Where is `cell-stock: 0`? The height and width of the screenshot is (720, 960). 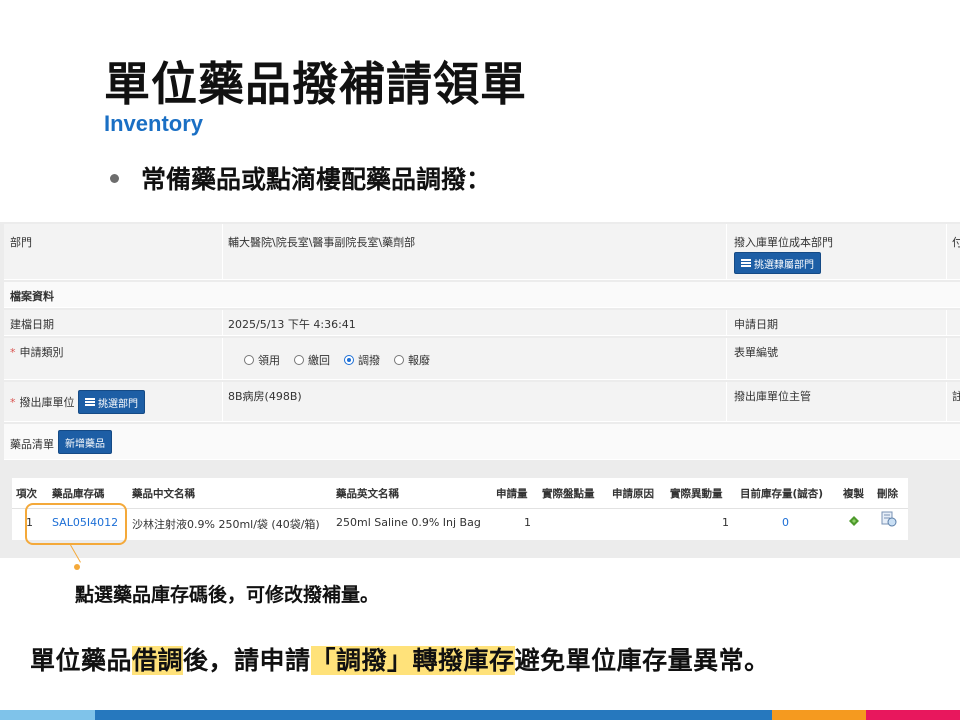 cell-stock: 0 is located at coordinates (785, 522).